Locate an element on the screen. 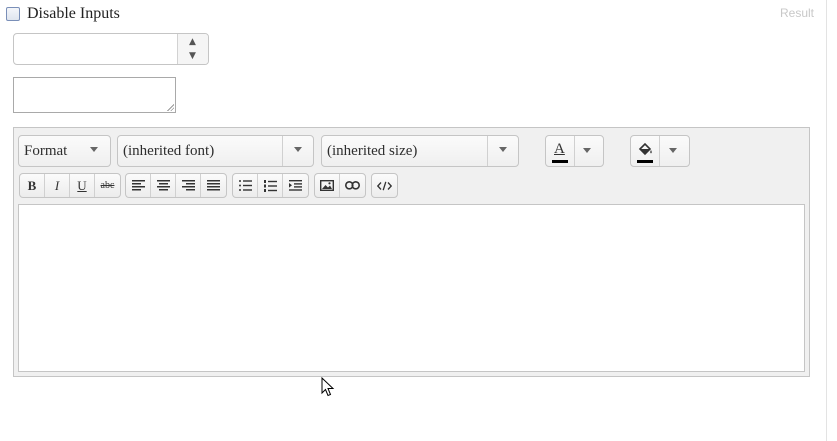 This screenshot has width=837, height=441. numeric-textbox: ▲ ▼ is located at coordinates (111, 49).